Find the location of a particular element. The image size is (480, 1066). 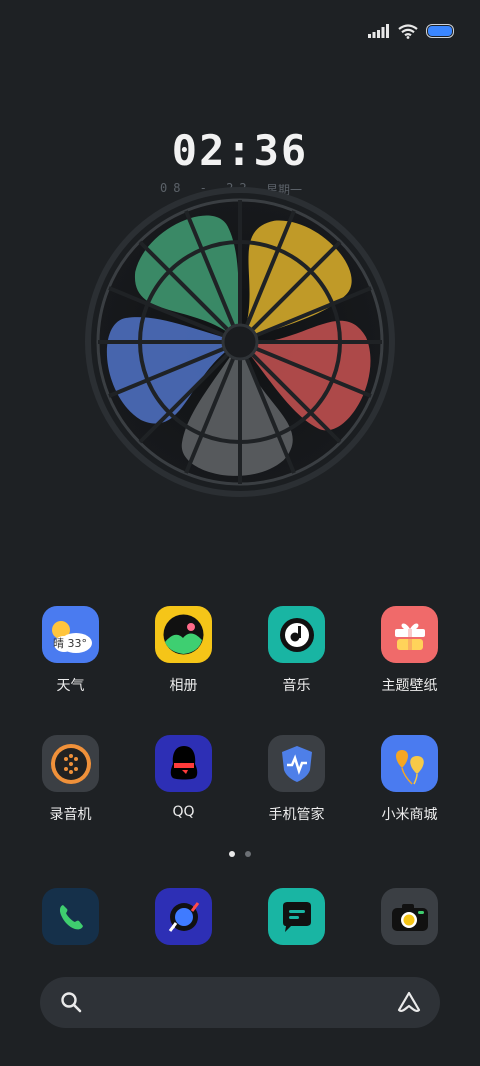

app-music: 音乐 is located at coordinates (296, 650).